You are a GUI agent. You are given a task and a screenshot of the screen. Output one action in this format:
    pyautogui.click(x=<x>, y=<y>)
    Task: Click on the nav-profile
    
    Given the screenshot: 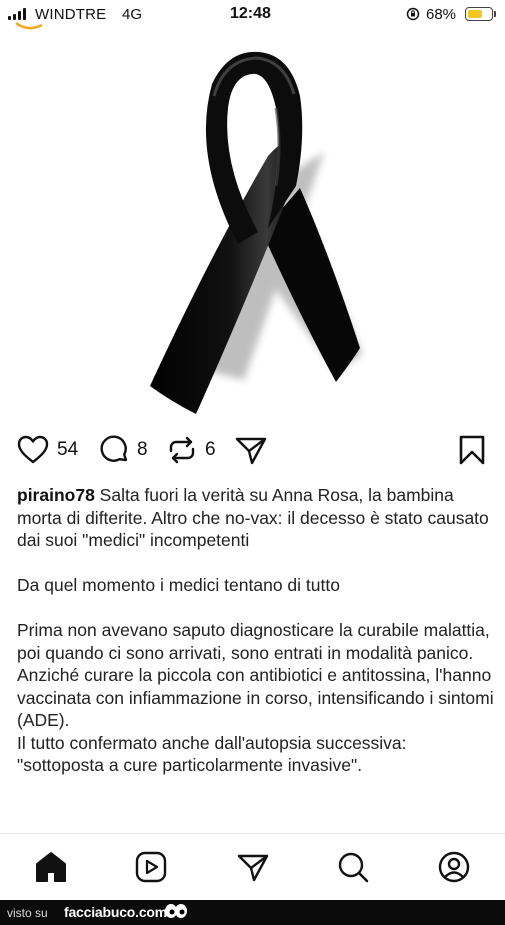 What is the action you would take?
    pyautogui.click(x=454, y=867)
    